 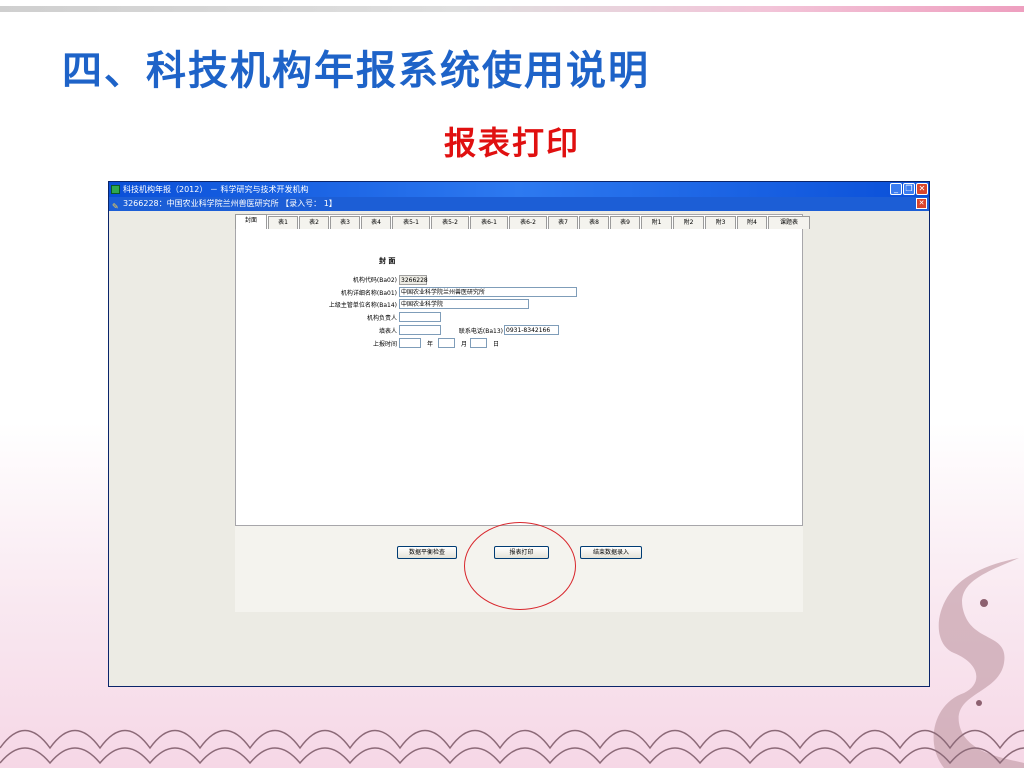 What do you see at coordinates (384, 344) in the screenshot?
I see `report-date-label: 上报时间` at bounding box center [384, 344].